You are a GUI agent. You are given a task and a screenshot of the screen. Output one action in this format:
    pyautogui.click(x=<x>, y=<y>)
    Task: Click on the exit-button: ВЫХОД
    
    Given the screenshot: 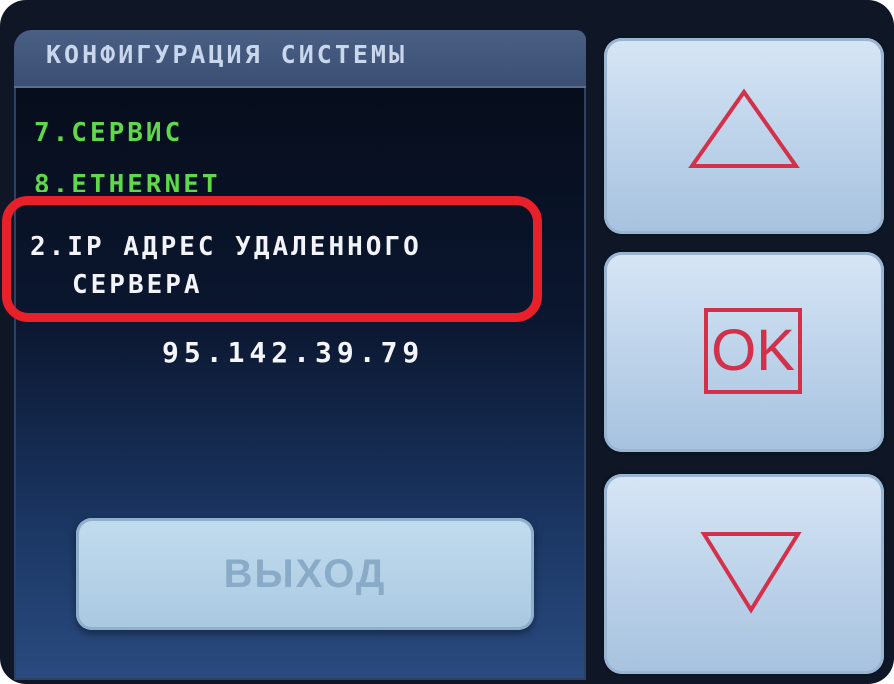 What is the action you would take?
    pyautogui.click(x=305, y=574)
    